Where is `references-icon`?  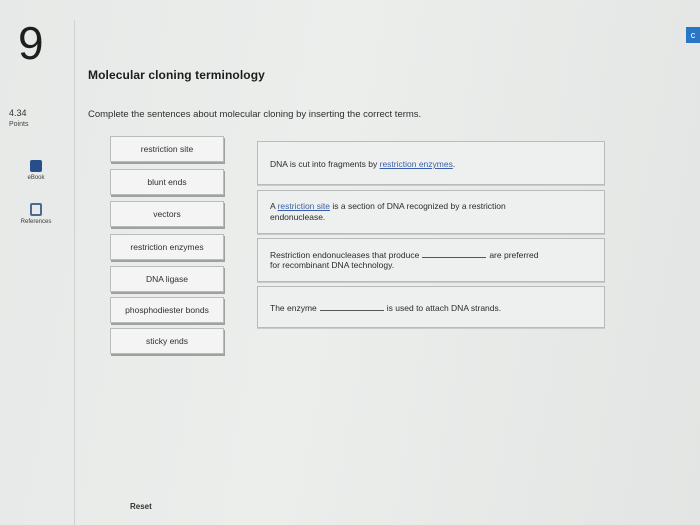
references-icon is located at coordinates (36, 209).